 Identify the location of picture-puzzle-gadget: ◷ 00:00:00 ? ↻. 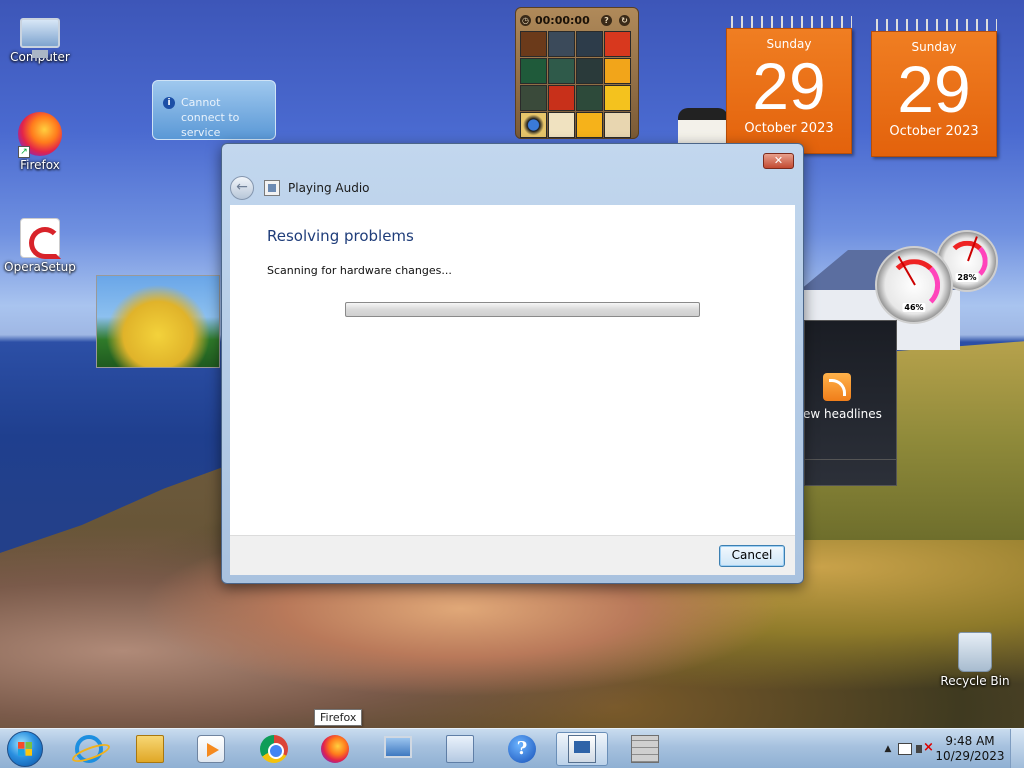
(577, 73).